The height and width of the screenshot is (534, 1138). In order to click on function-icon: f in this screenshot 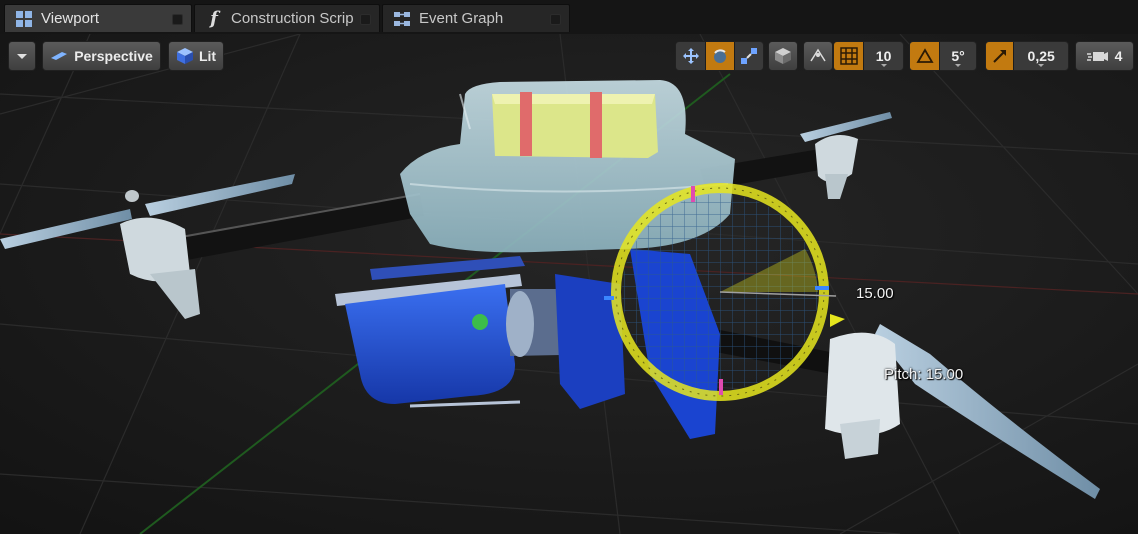, I will do `click(214, 18)`.